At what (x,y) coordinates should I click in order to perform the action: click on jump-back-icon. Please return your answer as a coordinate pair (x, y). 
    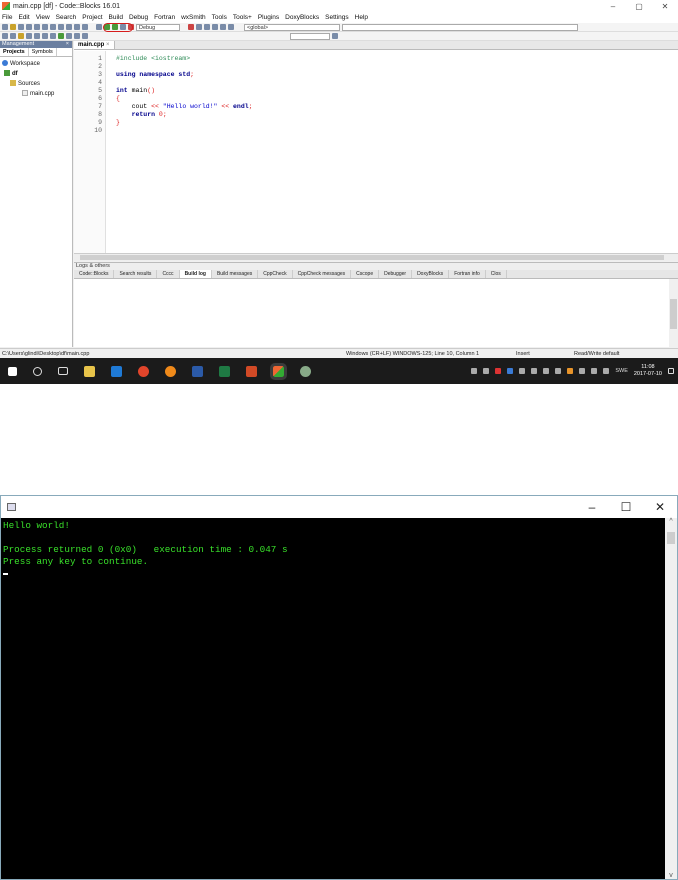
    Looking at the image, I should click on (5, 36).